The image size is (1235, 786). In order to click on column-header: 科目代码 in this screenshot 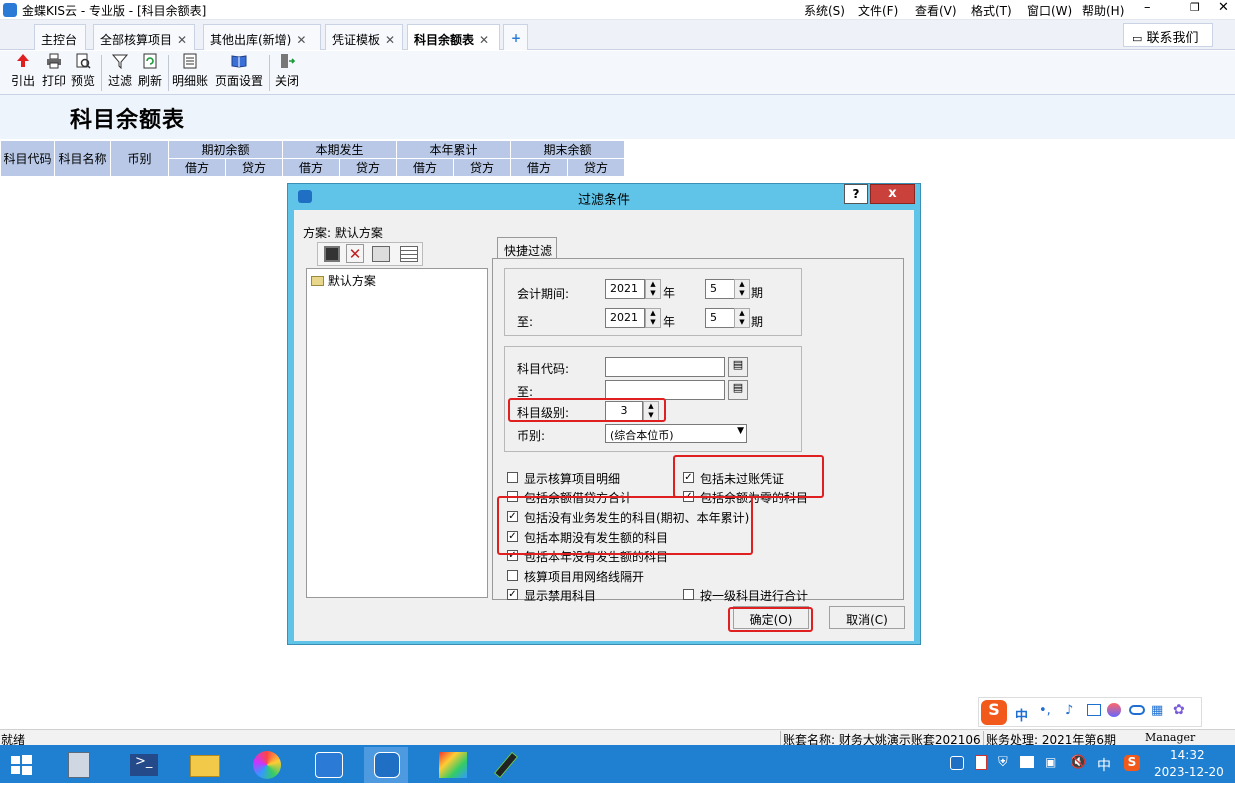, I will do `click(27, 158)`.